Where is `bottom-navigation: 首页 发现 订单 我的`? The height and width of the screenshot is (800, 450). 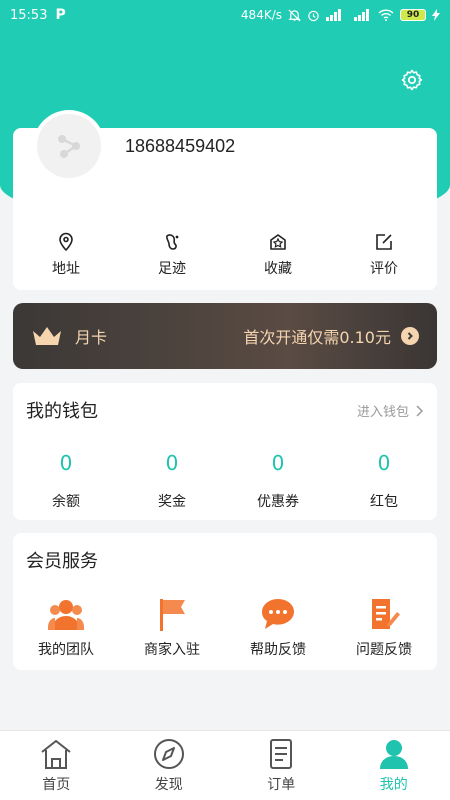 bottom-navigation: 首页 发现 订单 我的 is located at coordinates (225, 765).